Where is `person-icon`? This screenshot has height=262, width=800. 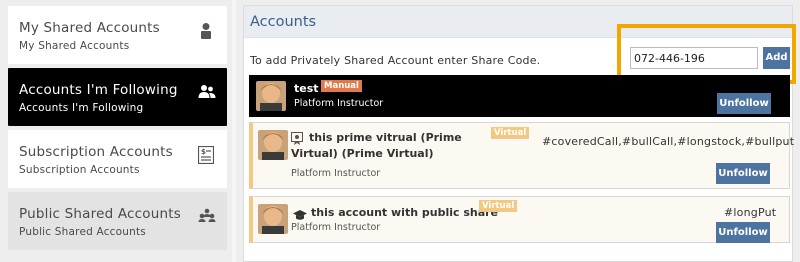 person-icon is located at coordinates (206, 31).